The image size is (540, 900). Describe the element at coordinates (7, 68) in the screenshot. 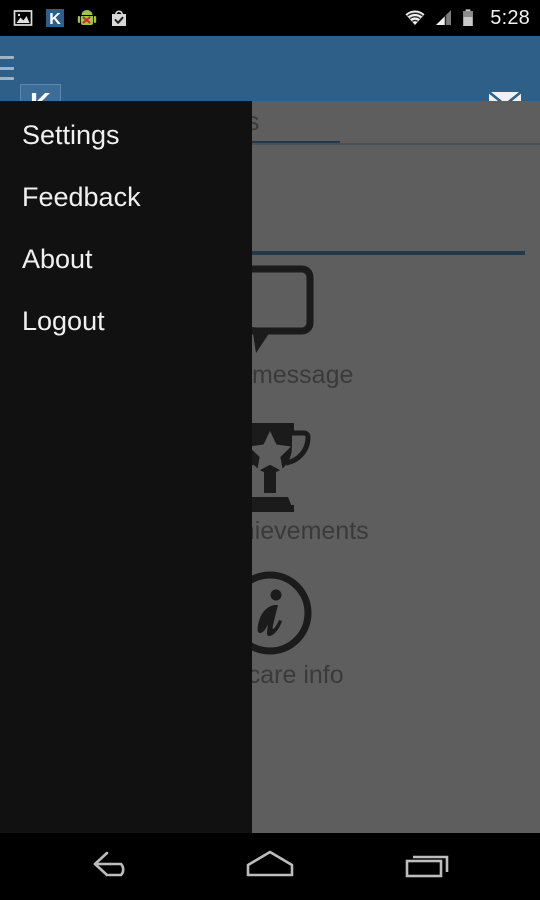

I see `hamburger-menu-icon` at that location.